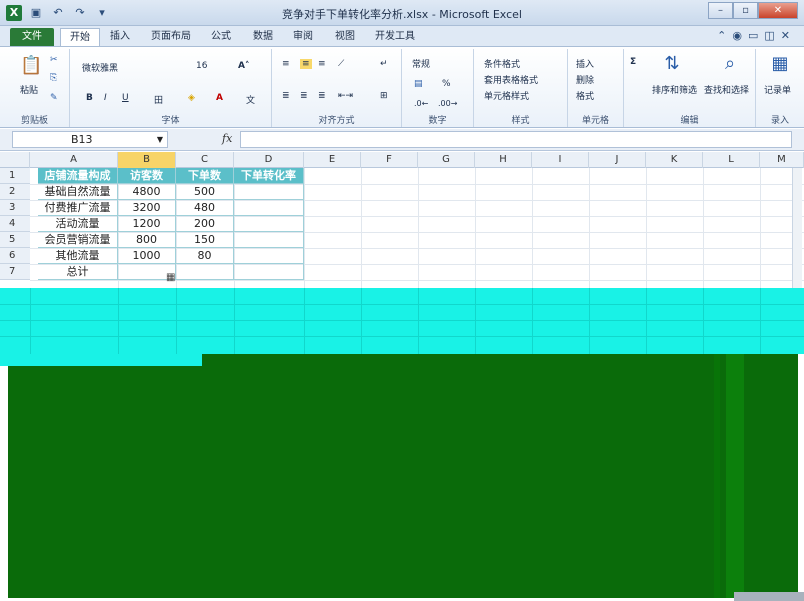 The image size is (804, 601). I want to click on table-header-cell: 下单转化率, so click(269, 176).